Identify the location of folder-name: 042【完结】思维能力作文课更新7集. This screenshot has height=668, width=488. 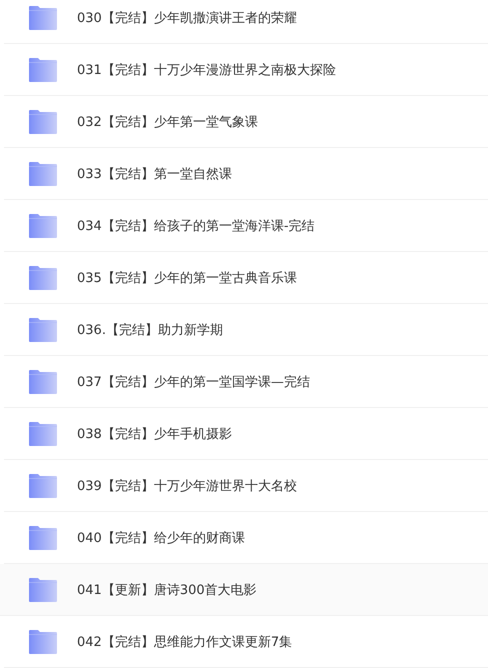
(184, 641).